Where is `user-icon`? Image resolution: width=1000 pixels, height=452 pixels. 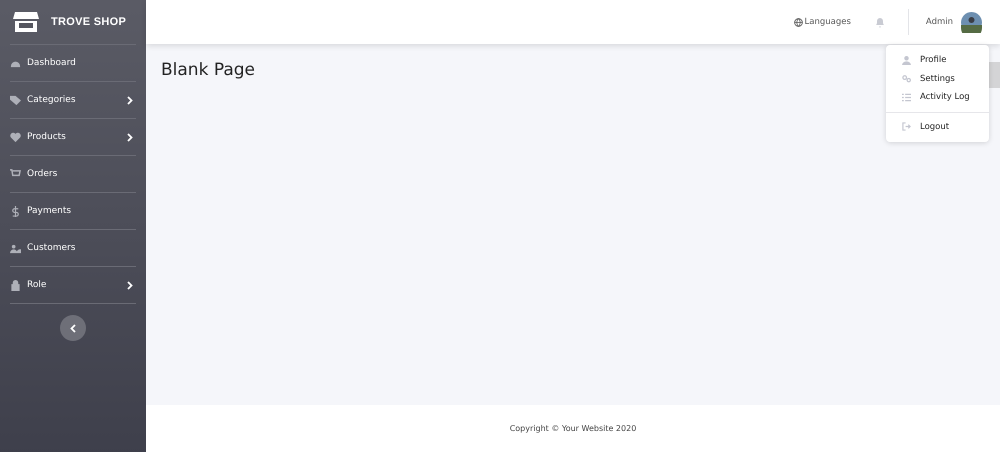 user-icon is located at coordinates (906, 60).